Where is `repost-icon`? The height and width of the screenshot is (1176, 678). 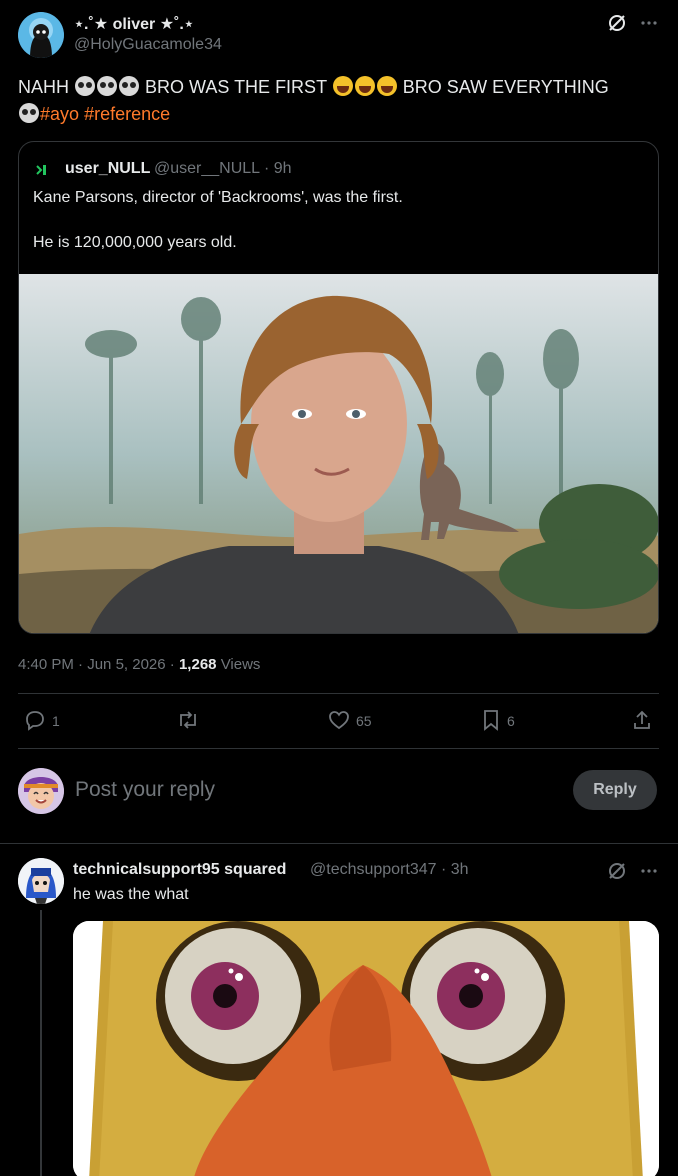 repost-icon is located at coordinates (188, 721).